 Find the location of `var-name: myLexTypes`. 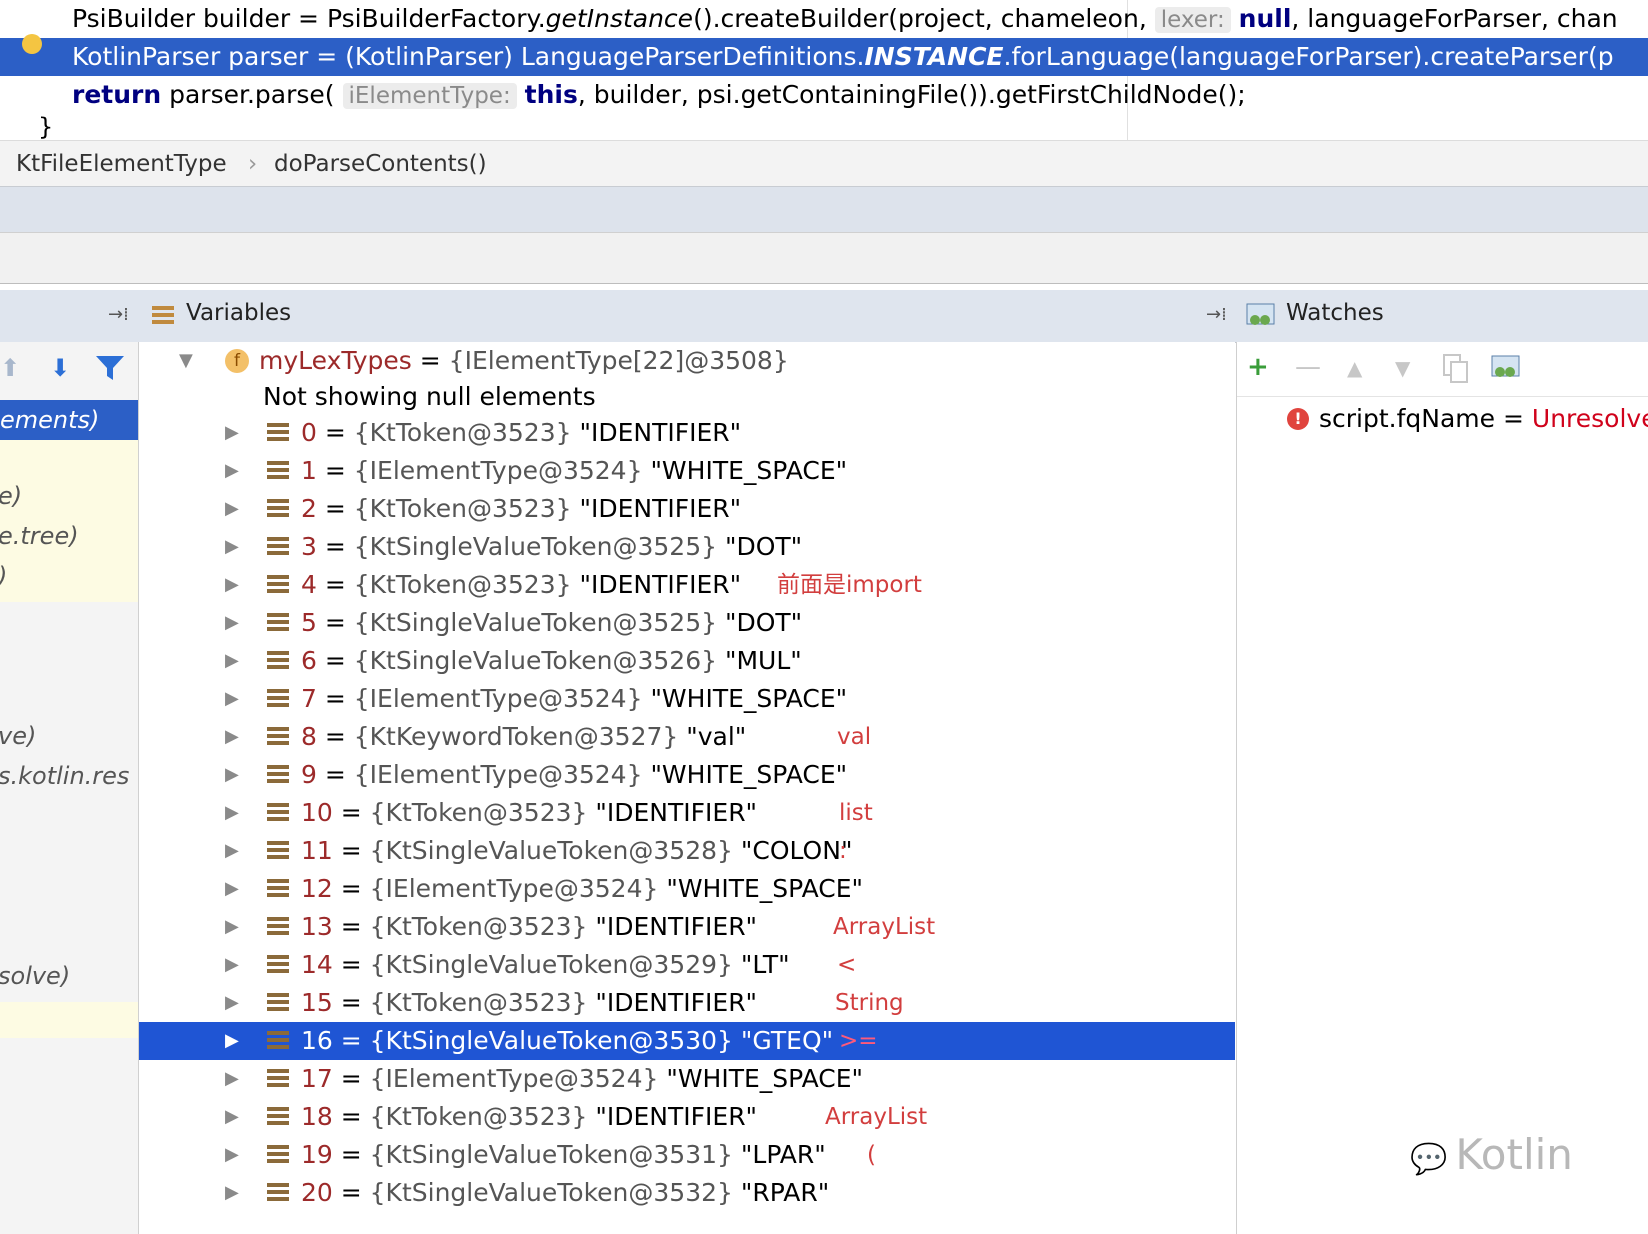

var-name: myLexTypes is located at coordinates (335, 360).